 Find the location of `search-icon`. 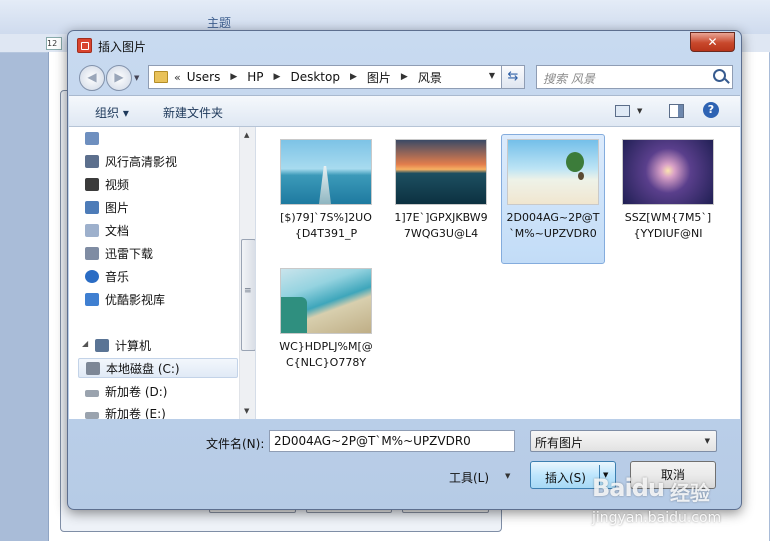

search-icon is located at coordinates (719, 75).